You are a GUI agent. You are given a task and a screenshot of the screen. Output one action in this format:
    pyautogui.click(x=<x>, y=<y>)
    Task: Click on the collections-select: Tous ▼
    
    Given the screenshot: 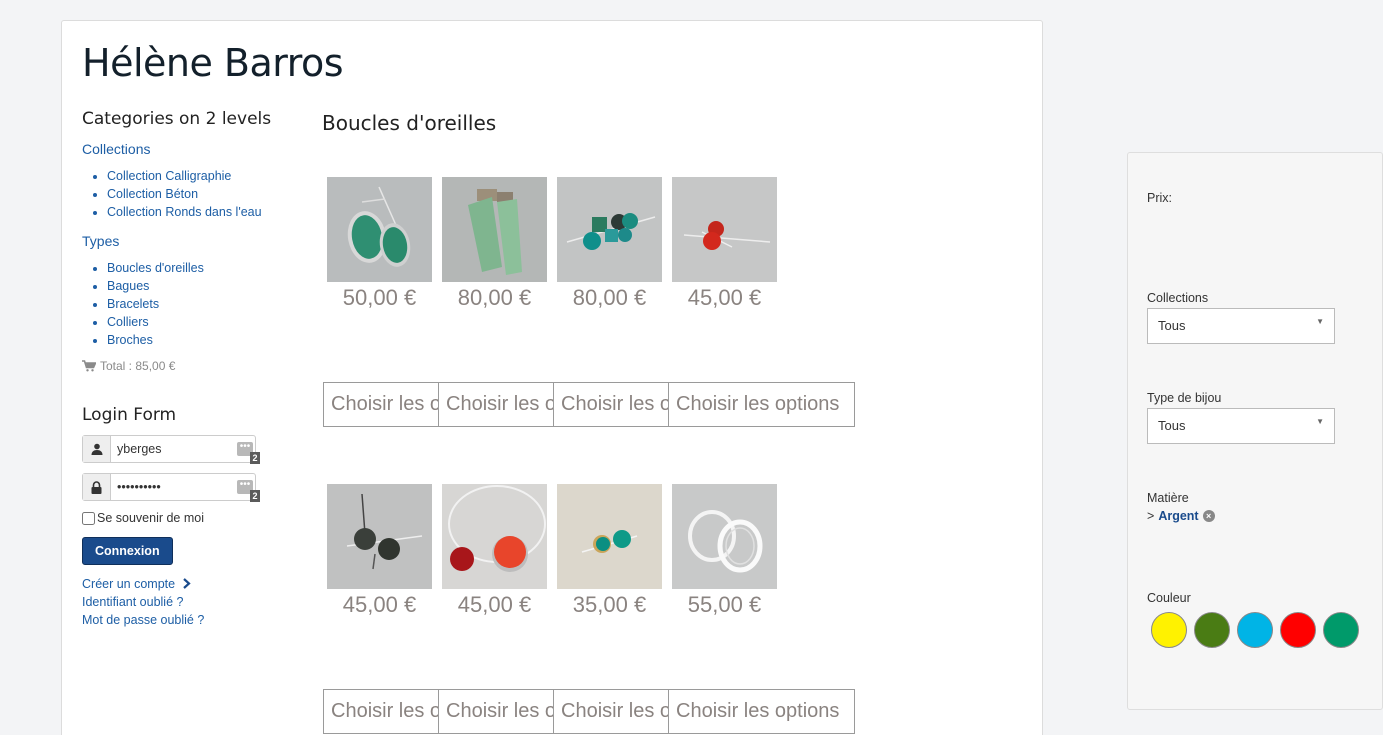 What is the action you would take?
    pyautogui.click(x=1241, y=326)
    